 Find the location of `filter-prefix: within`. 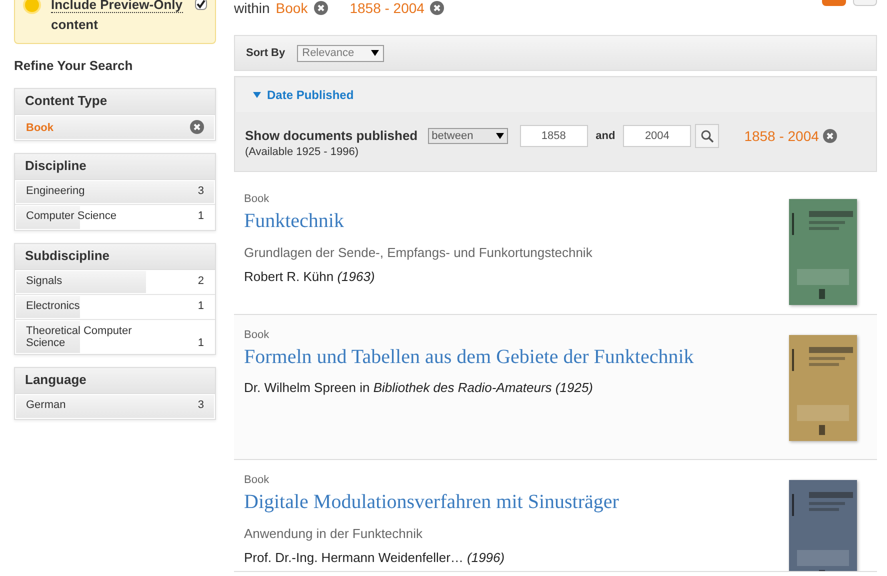

filter-prefix: within is located at coordinates (252, 9).